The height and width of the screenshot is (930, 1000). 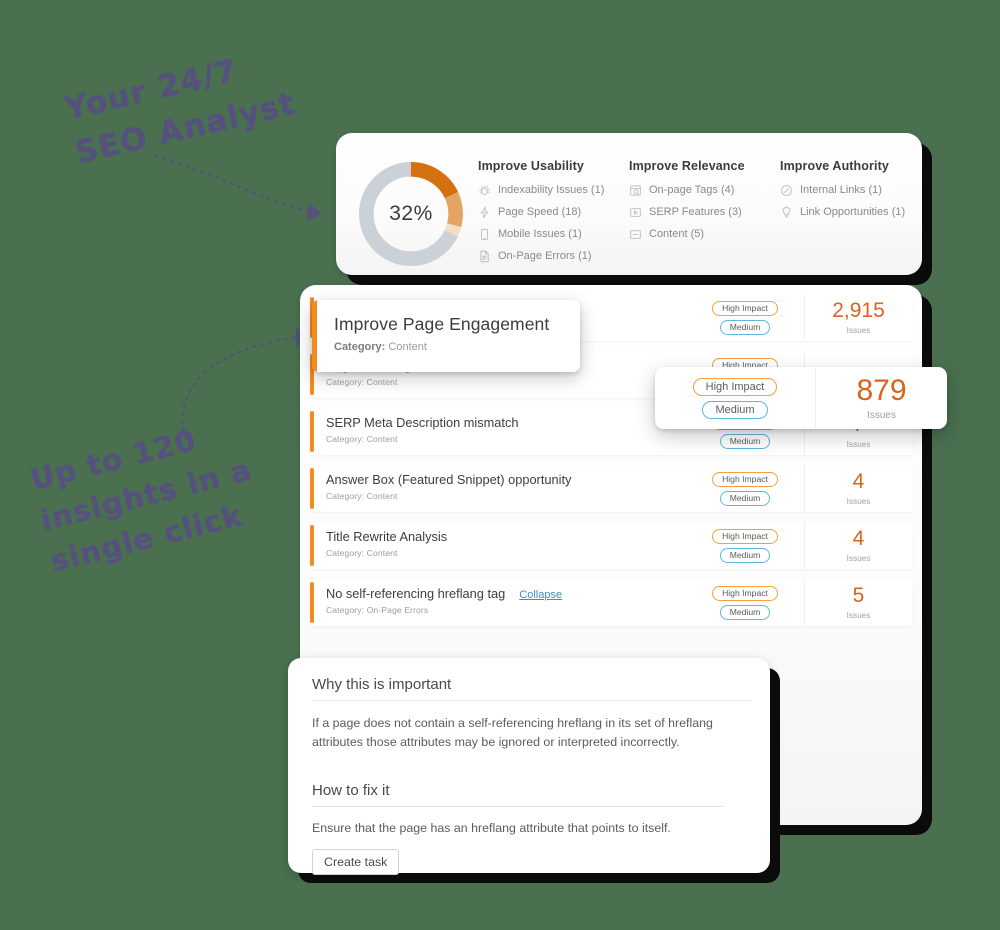 I want to click on lightning-icon, so click(x=484, y=212).